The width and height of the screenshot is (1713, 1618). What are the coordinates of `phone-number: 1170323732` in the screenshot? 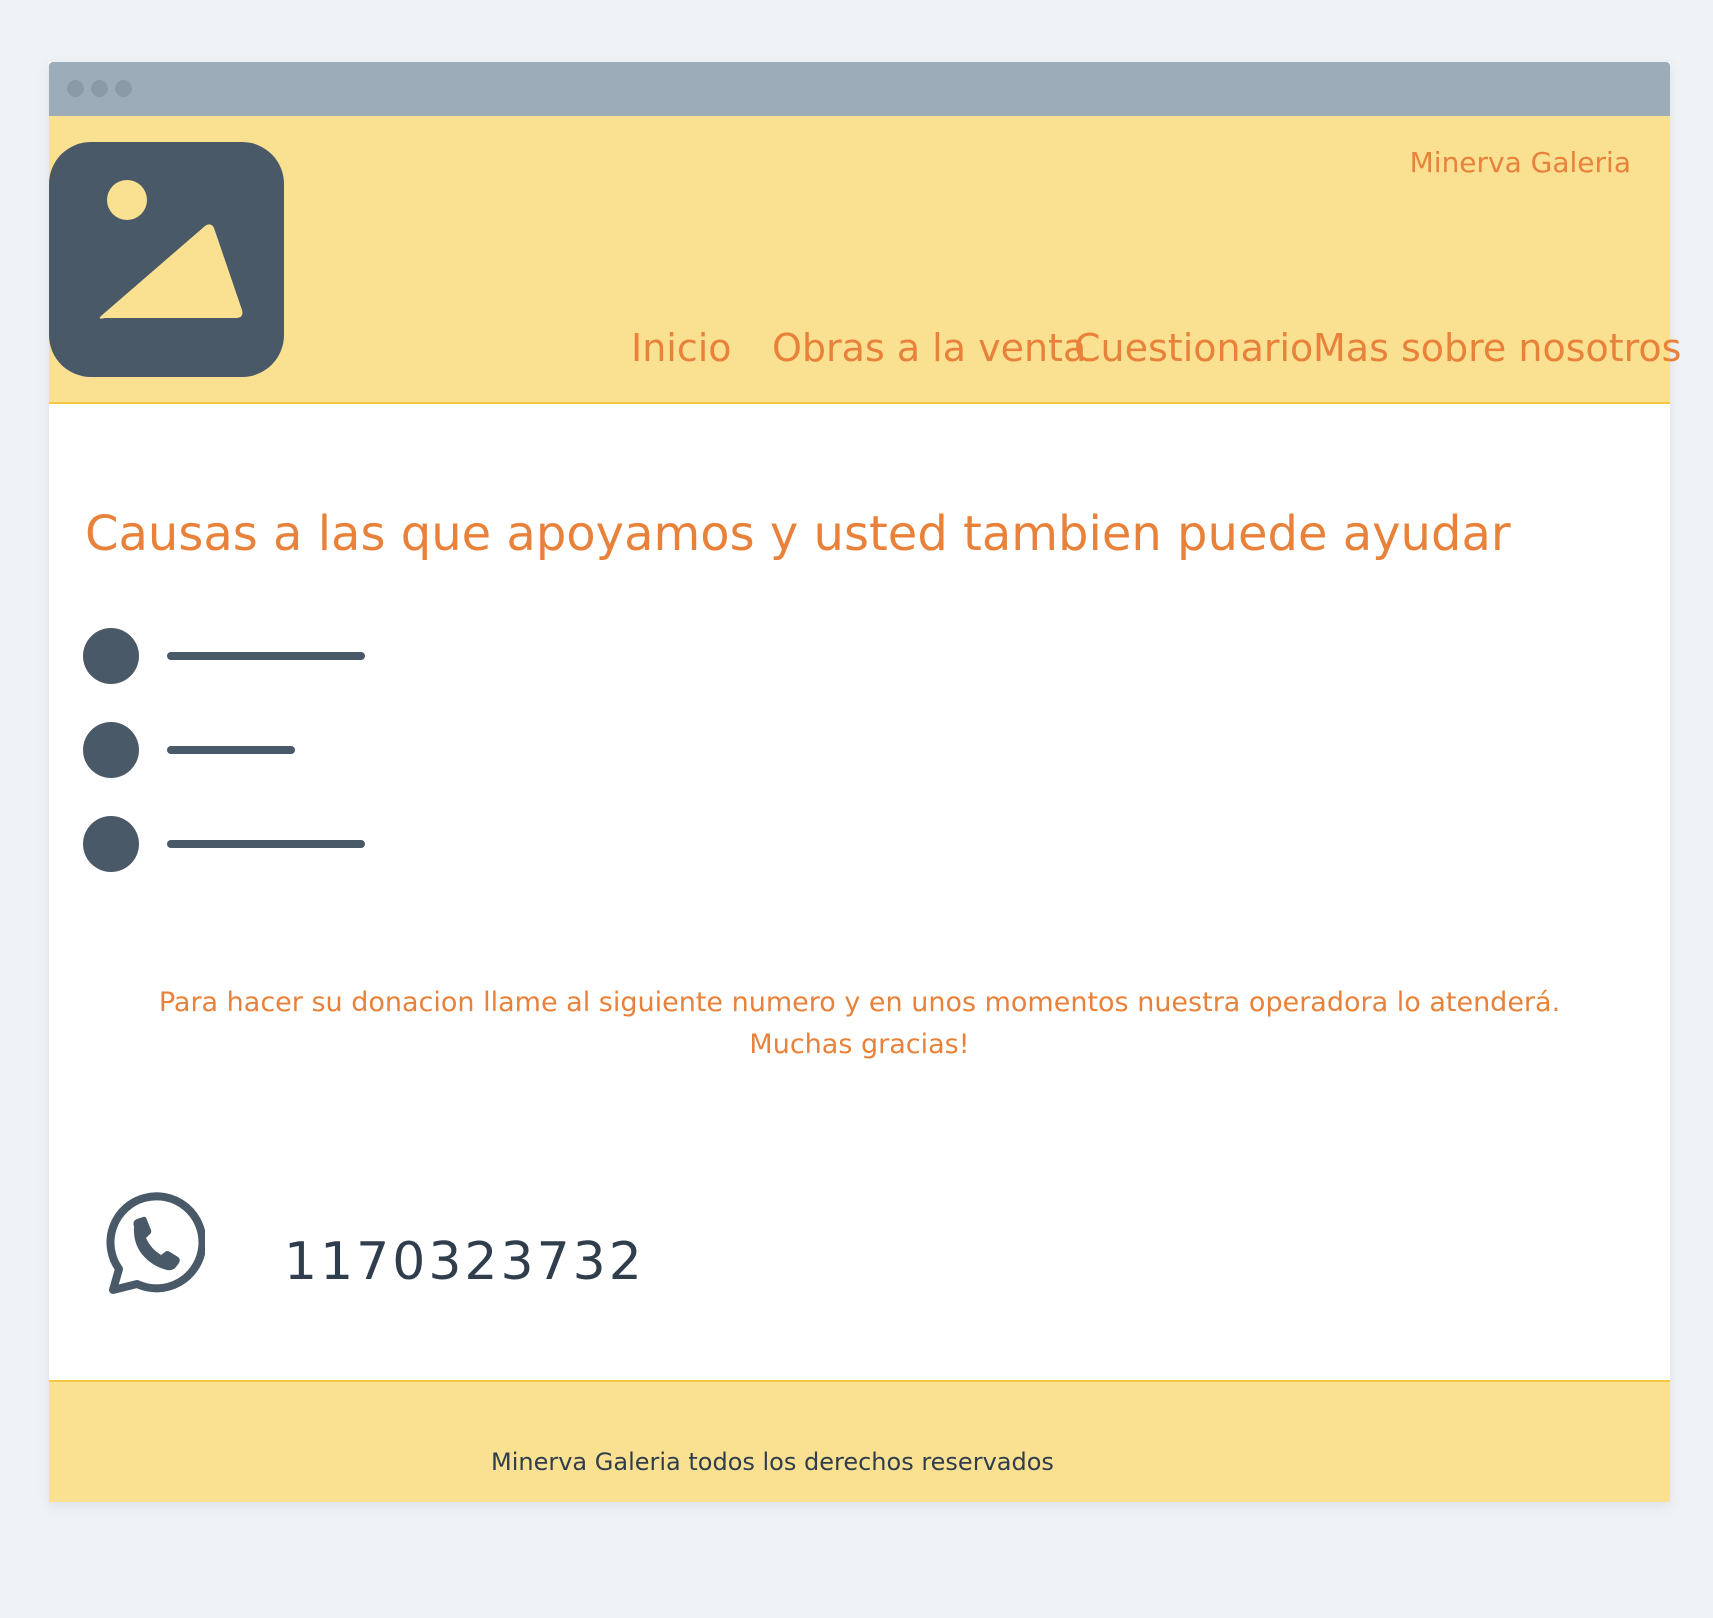 It's located at (464, 1262).